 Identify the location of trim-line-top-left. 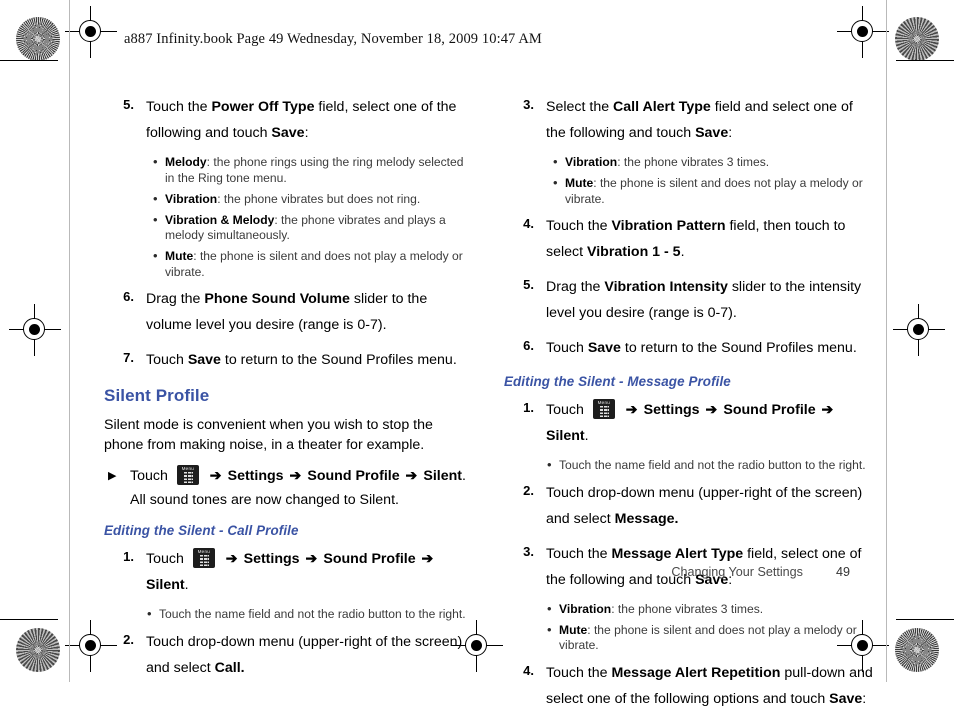
(29, 61).